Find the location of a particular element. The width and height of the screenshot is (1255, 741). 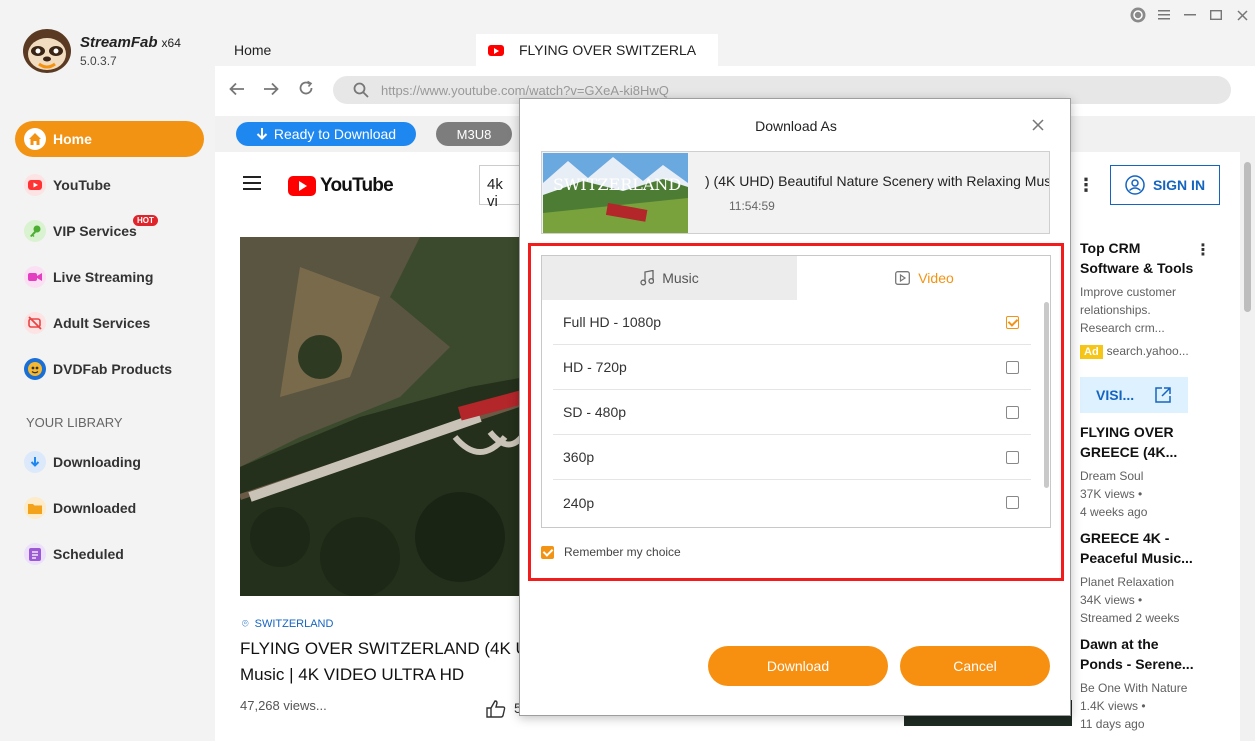

forward-icon is located at coordinates (271, 90).